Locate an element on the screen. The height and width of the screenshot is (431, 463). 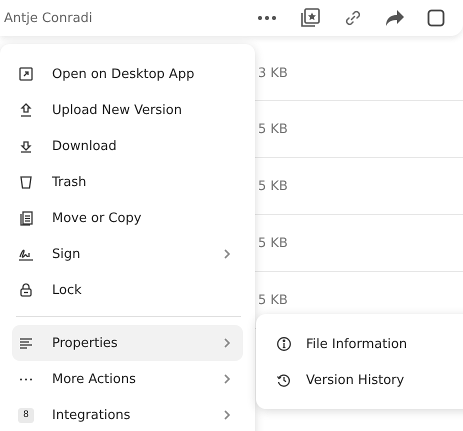
external-link-icon is located at coordinates (26, 74).